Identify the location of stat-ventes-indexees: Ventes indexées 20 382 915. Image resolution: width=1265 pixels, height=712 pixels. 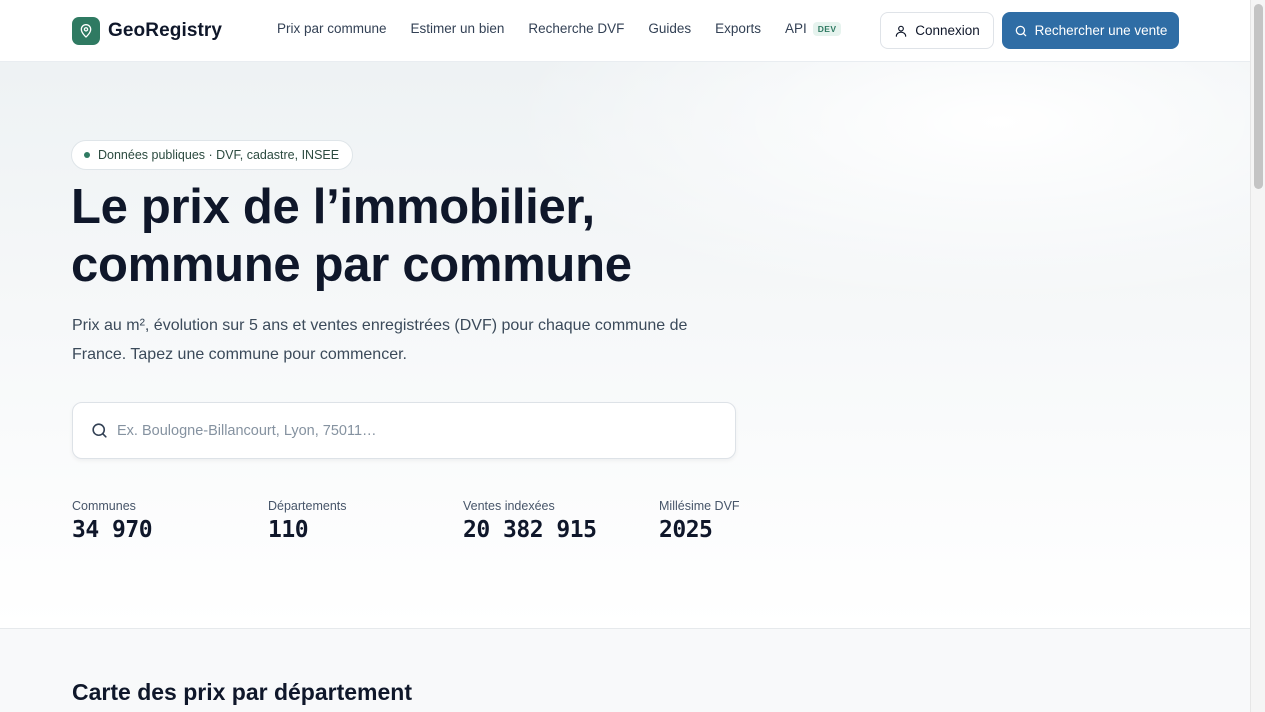
(530, 521).